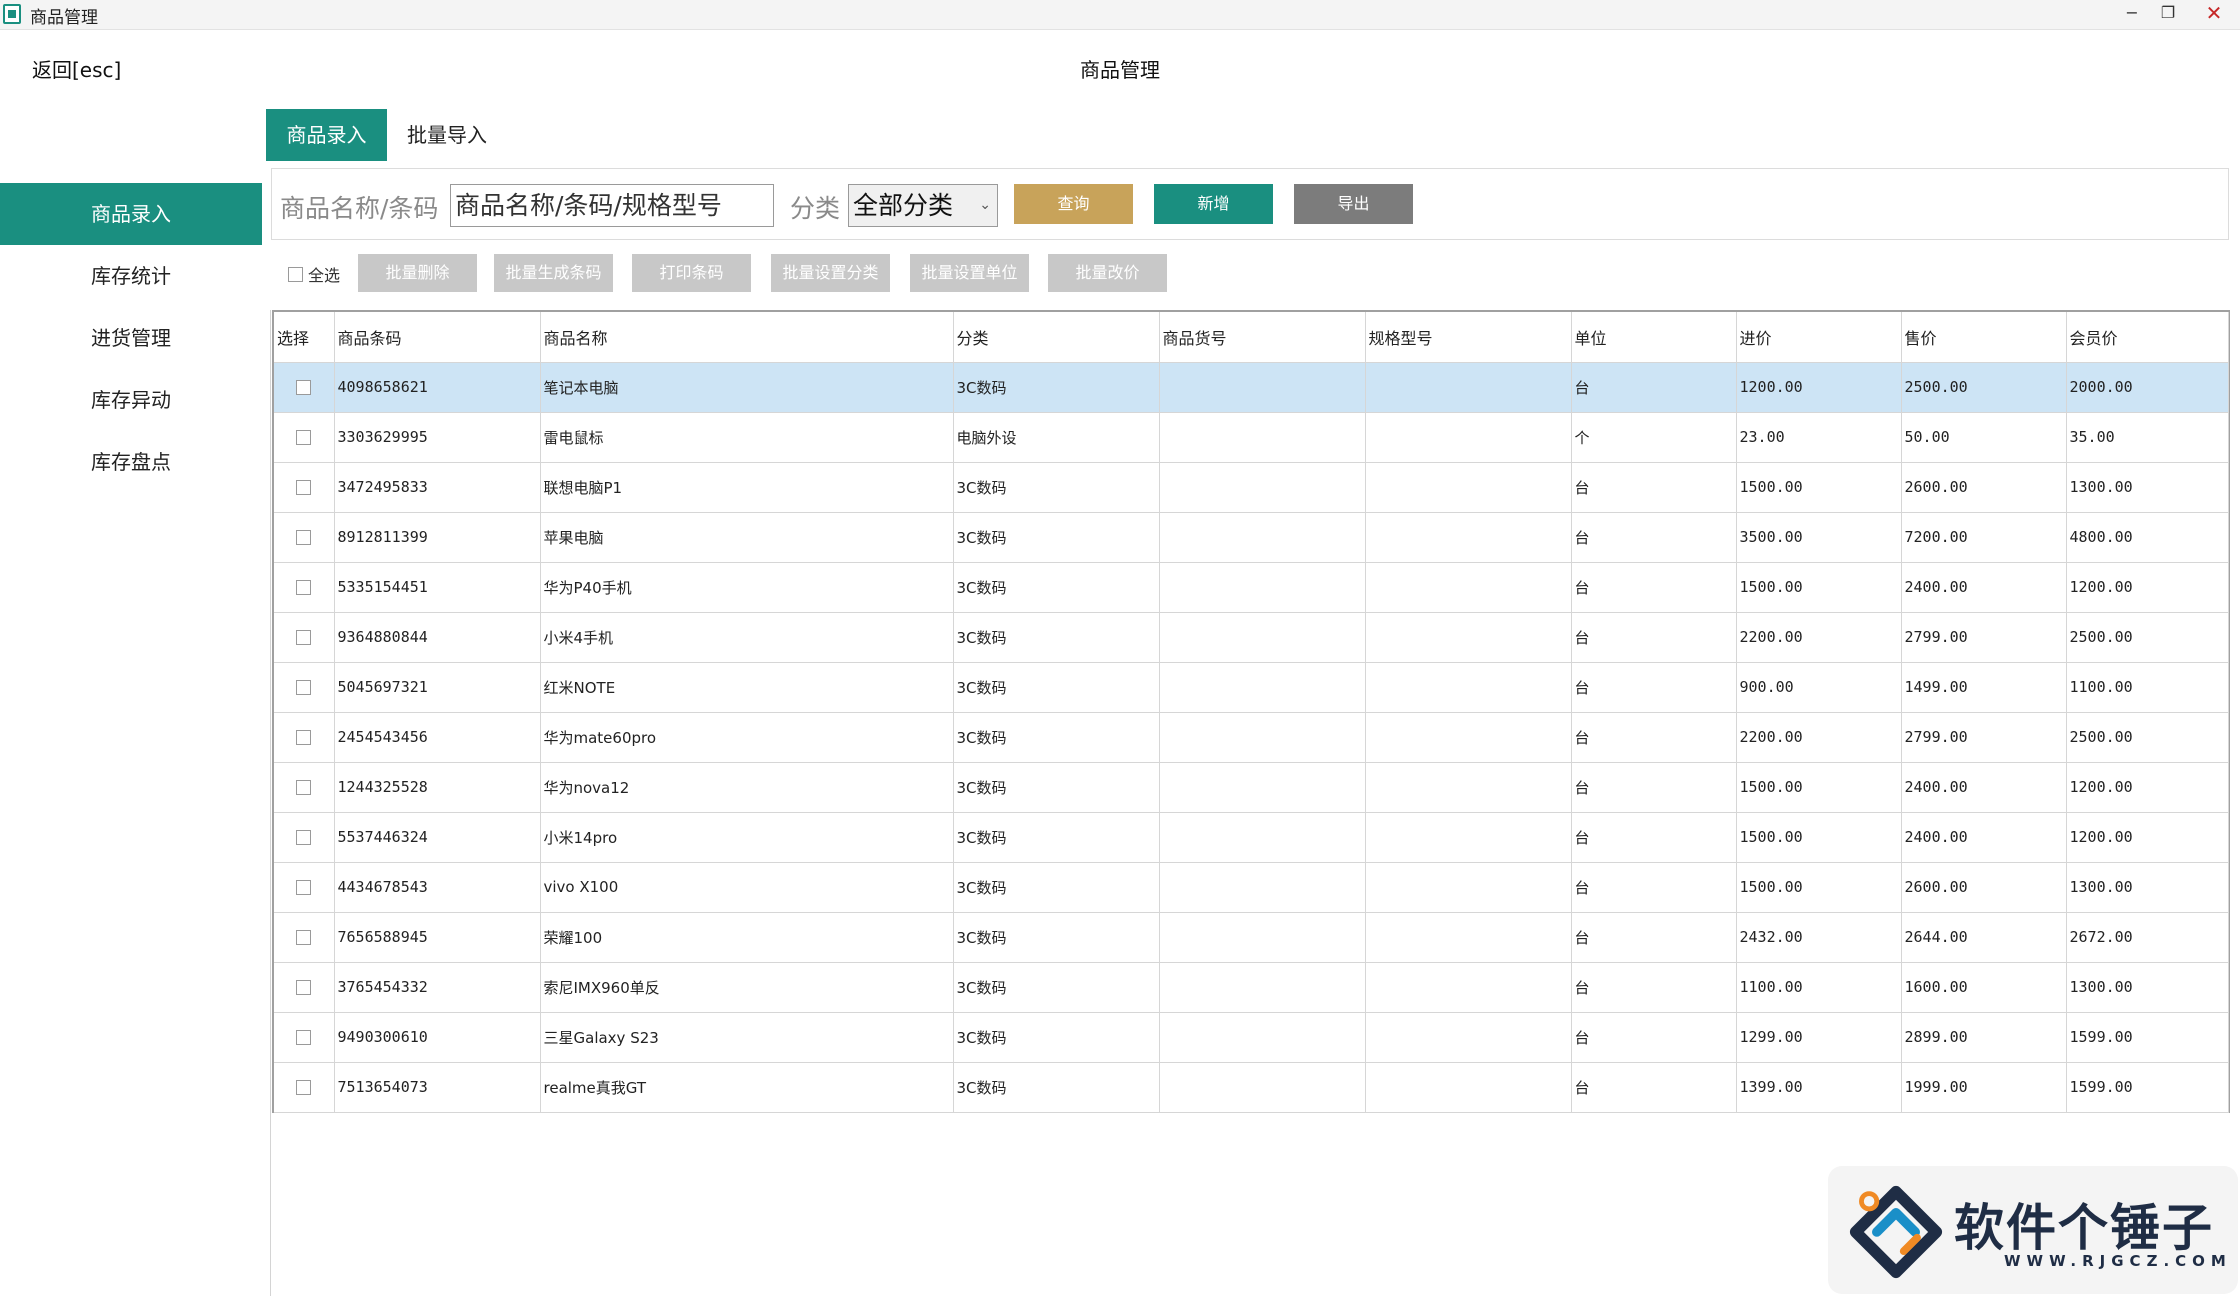 The width and height of the screenshot is (2240, 1296). I want to click on table-row: 3303629995 雷电鼠标 电脑外设 个 23.00 50.00 35.00, so click(1251, 437).